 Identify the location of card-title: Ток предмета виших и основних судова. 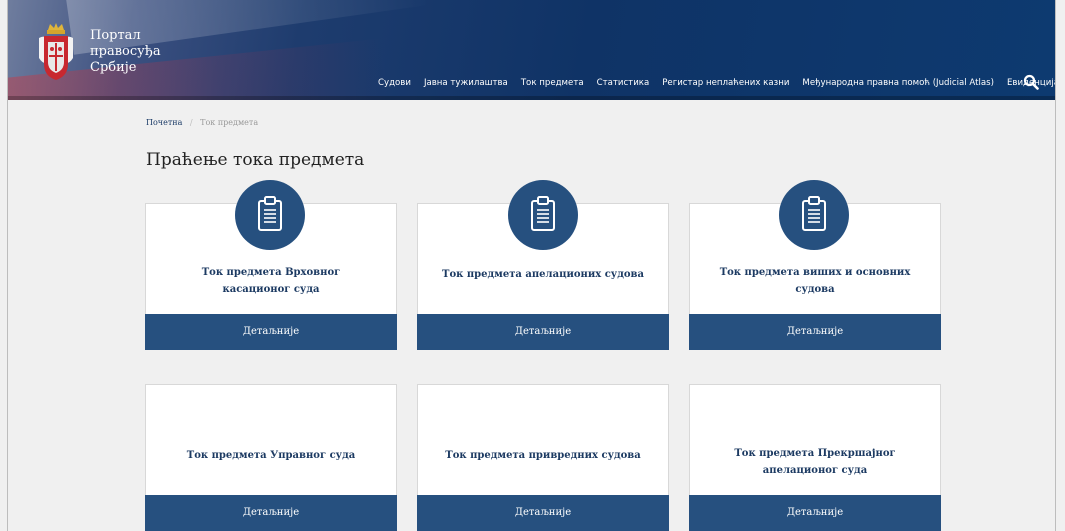
(815, 281).